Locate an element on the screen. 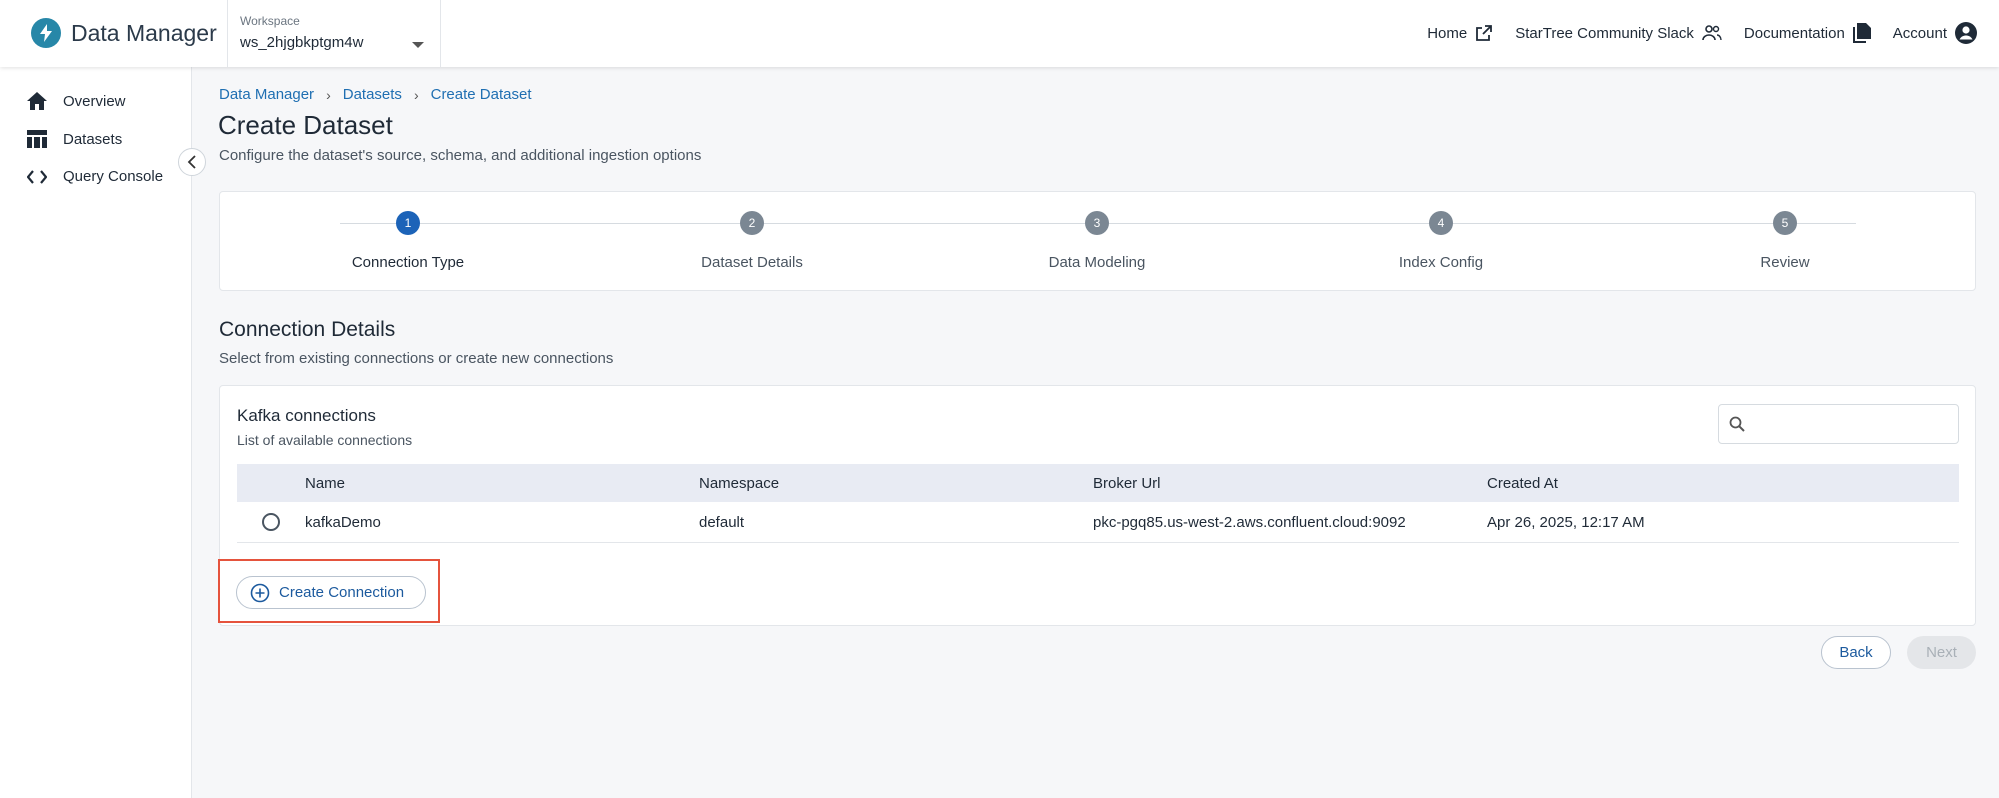  workspace-value: ws_2hjgbkptgm4w is located at coordinates (302, 42).